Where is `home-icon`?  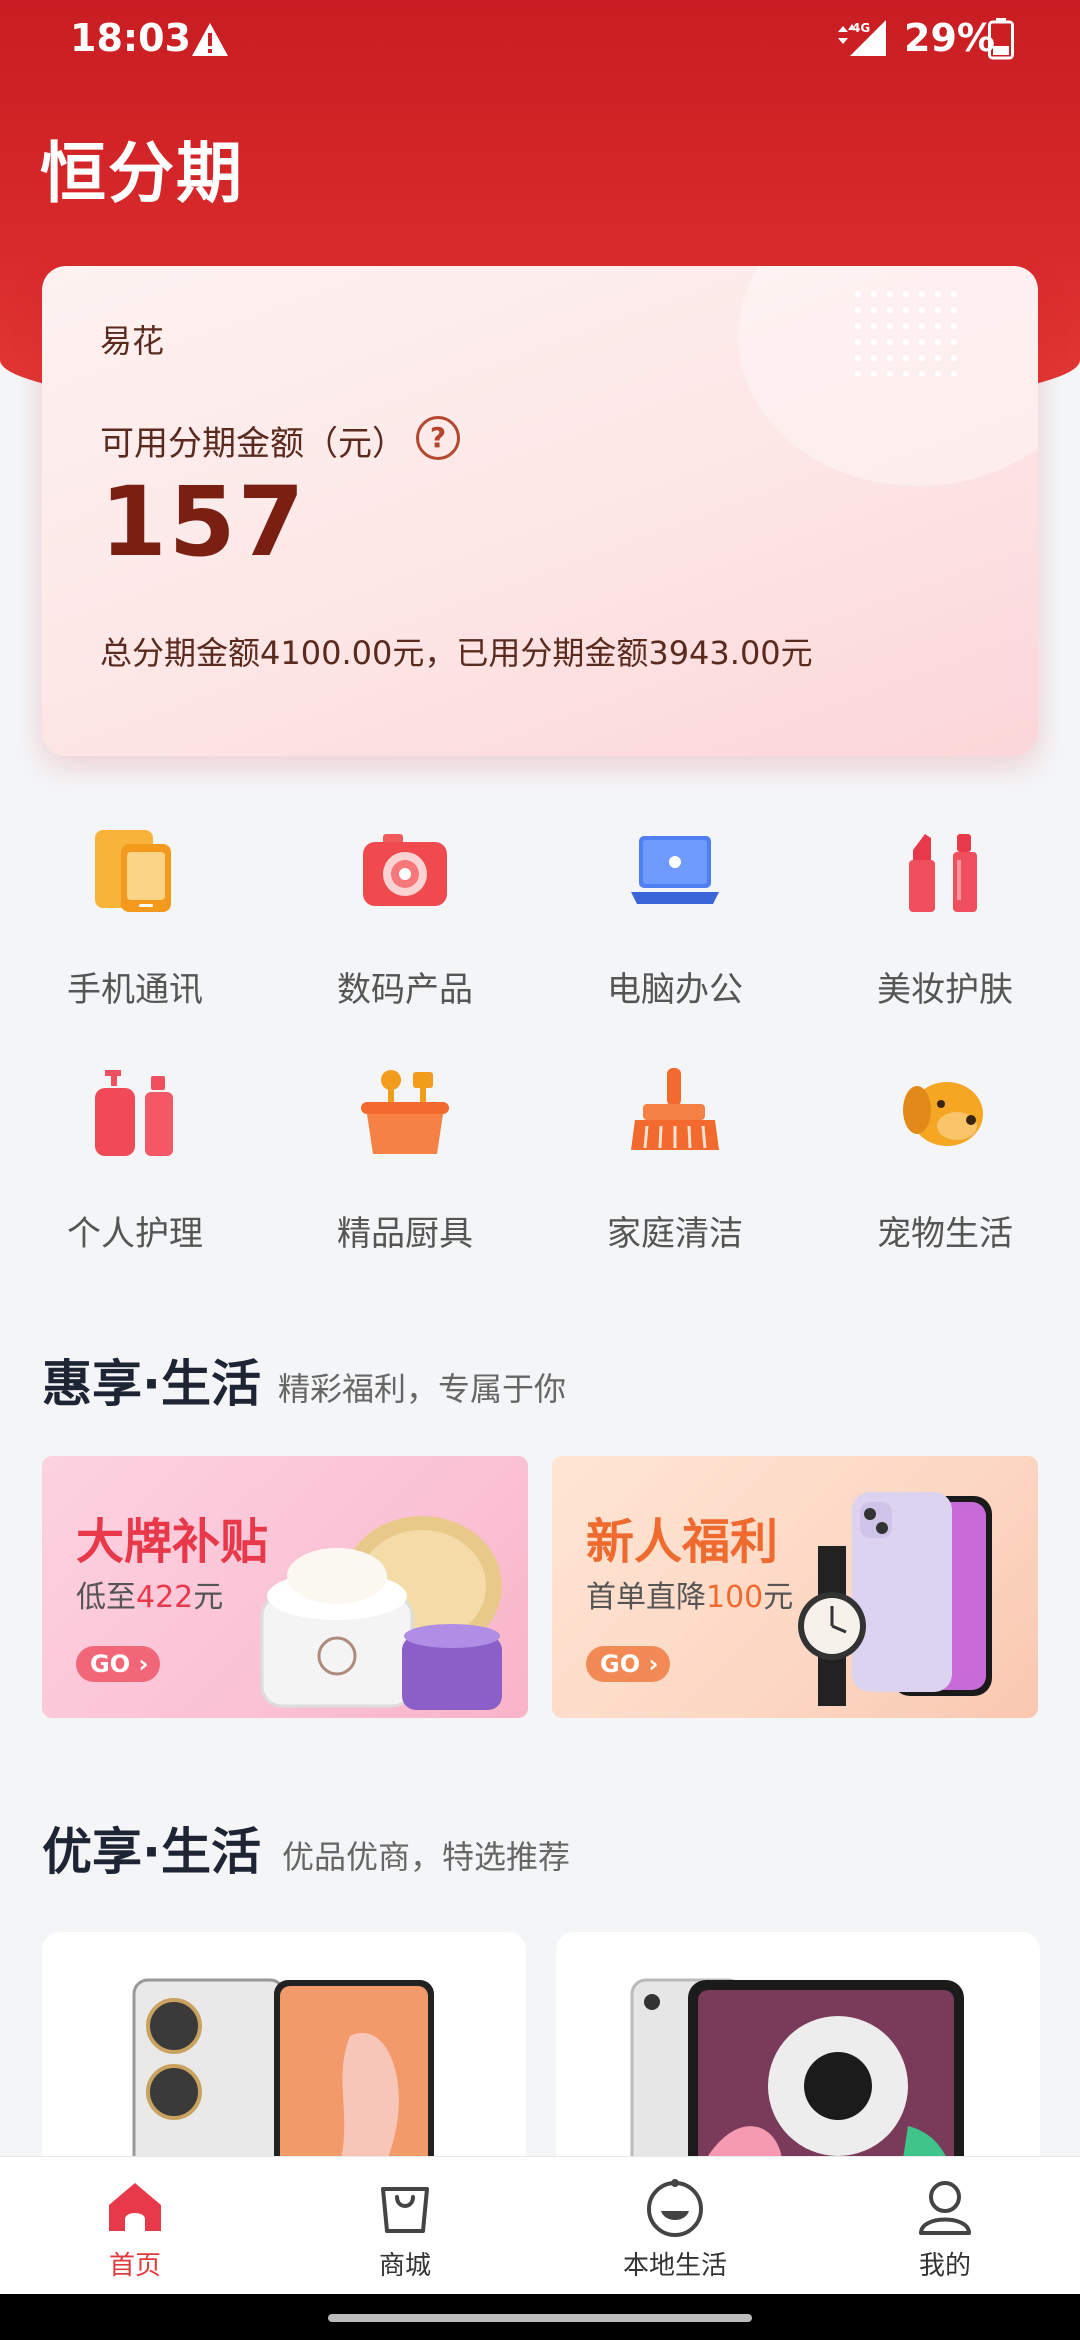 home-icon is located at coordinates (135, 2207).